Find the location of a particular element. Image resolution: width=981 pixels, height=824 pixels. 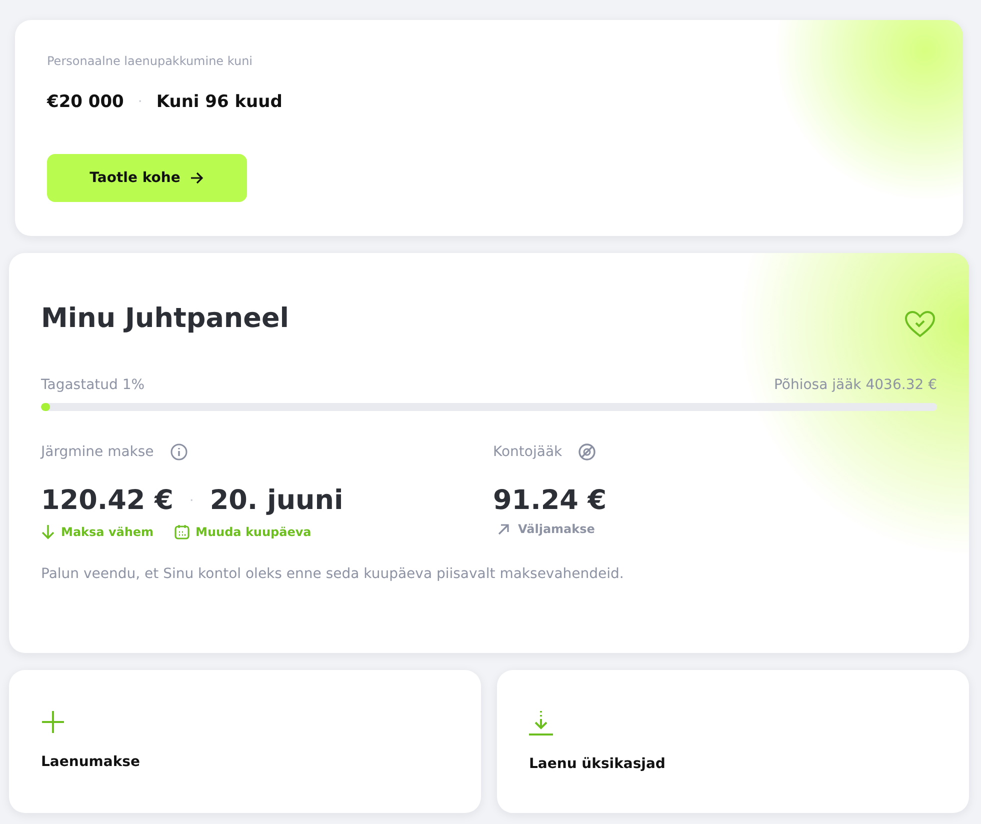

tile-button: Laenu üksikasjad is located at coordinates (733, 741).